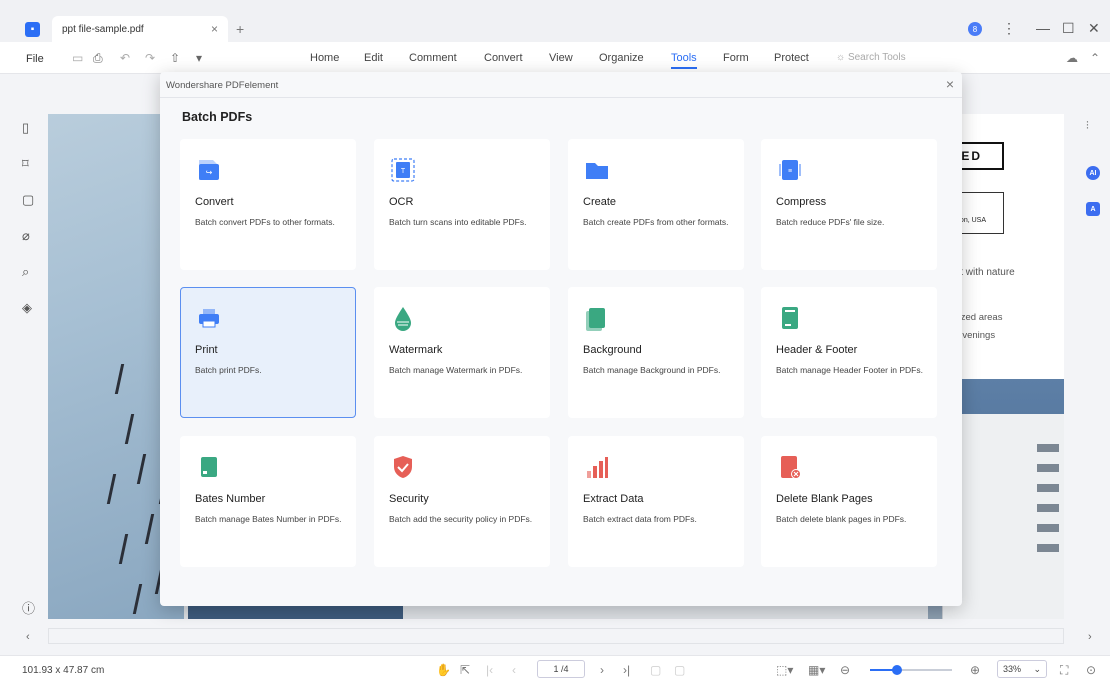 Image resolution: width=1110 pixels, height=681 pixels. I want to click on zoom-out-icon: ⊖, so click(845, 670).